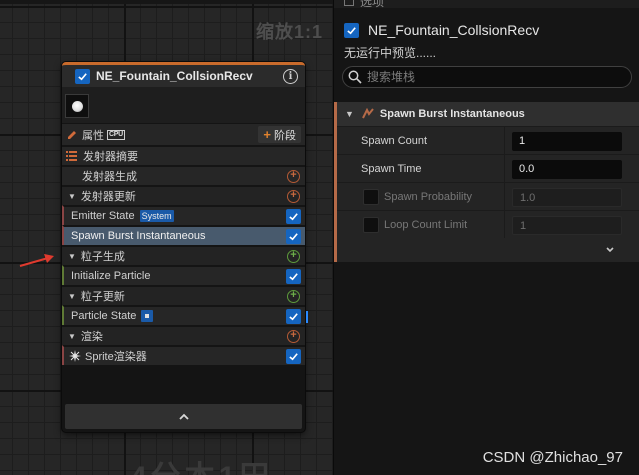  What do you see at coordinates (109, 177) in the screenshot?
I see `row-label: 发射器生成` at bounding box center [109, 177].